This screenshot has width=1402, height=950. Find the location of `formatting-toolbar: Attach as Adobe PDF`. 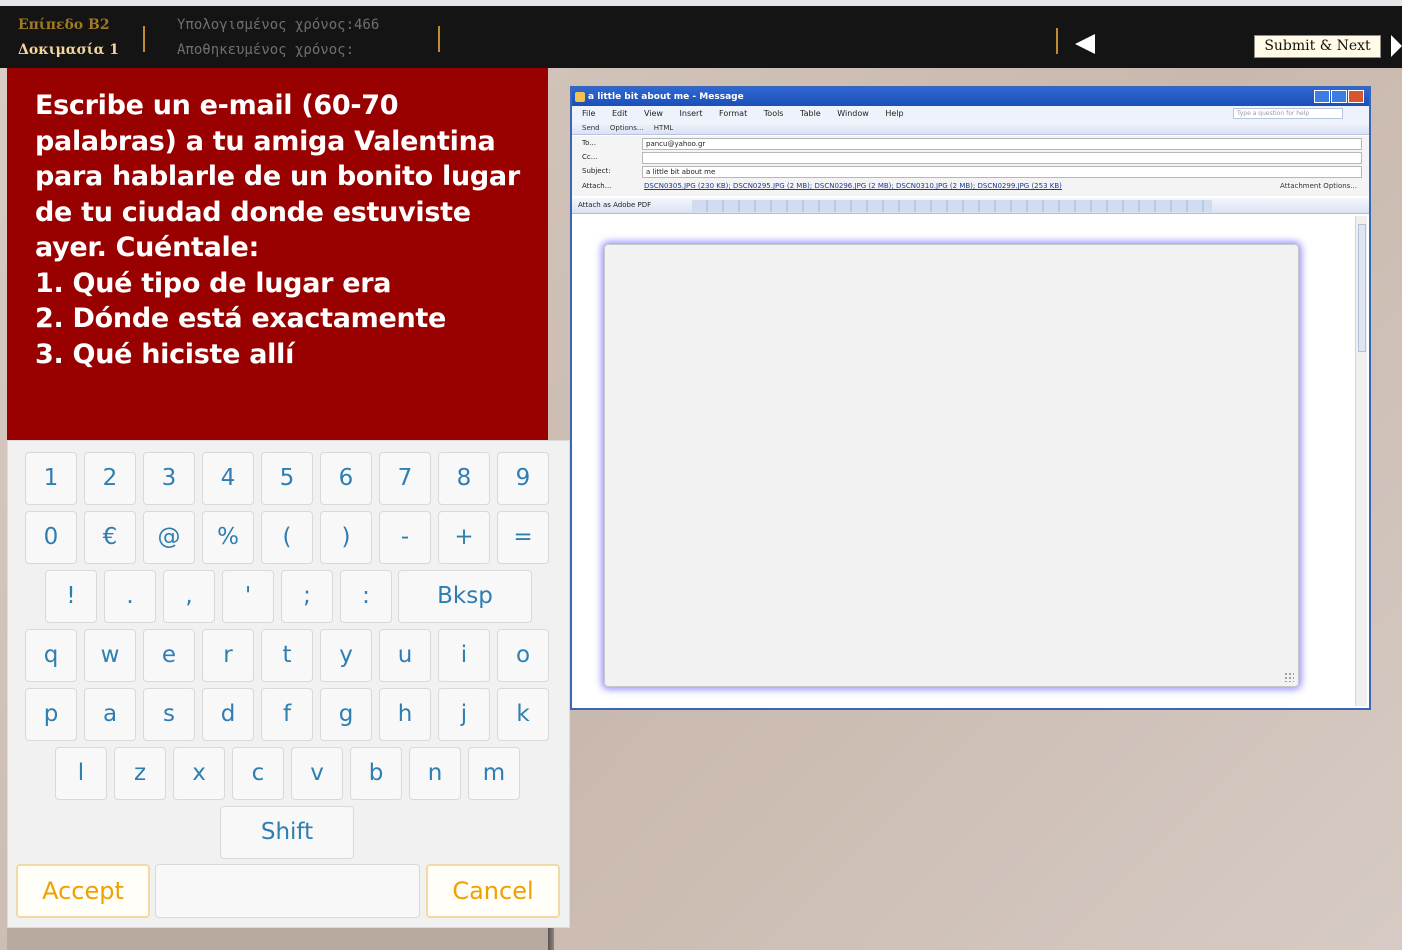

formatting-toolbar: Attach as Adobe PDF is located at coordinates (970, 206).